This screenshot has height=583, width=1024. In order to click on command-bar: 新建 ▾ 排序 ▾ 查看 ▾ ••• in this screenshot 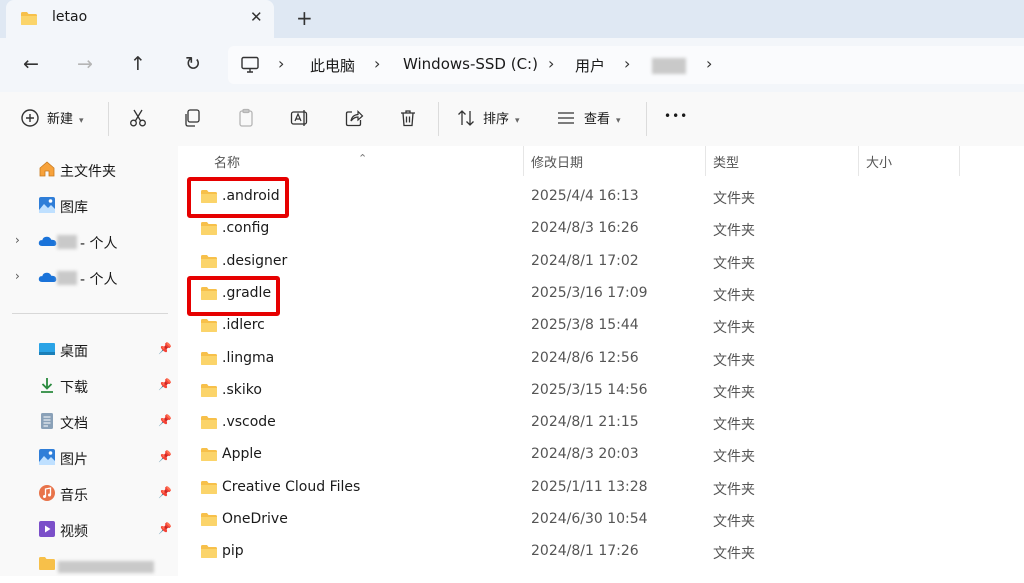, I will do `click(512, 119)`.